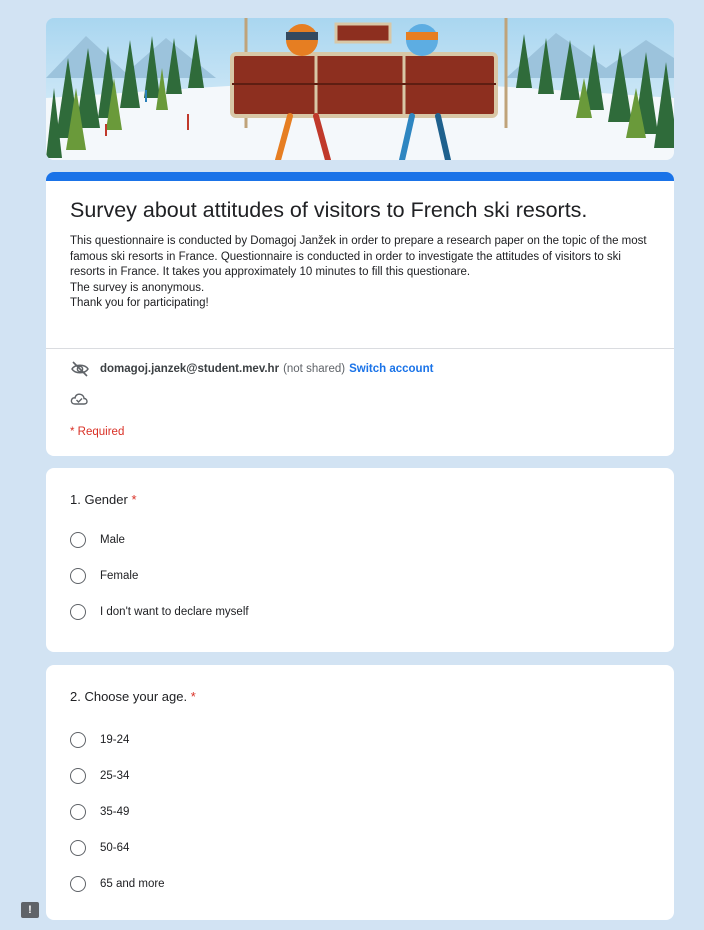 This screenshot has width=704, height=930. What do you see at coordinates (391, 369) in the screenshot?
I see `switch-account-link: Switch account` at bounding box center [391, 369].